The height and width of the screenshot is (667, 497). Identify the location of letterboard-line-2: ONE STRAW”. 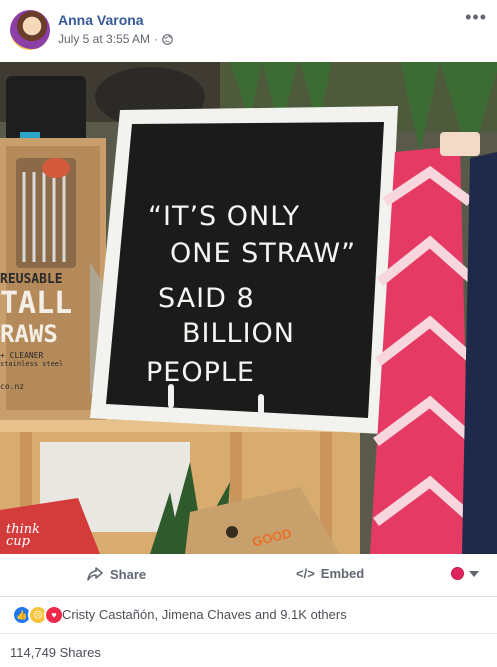
(263, 253).